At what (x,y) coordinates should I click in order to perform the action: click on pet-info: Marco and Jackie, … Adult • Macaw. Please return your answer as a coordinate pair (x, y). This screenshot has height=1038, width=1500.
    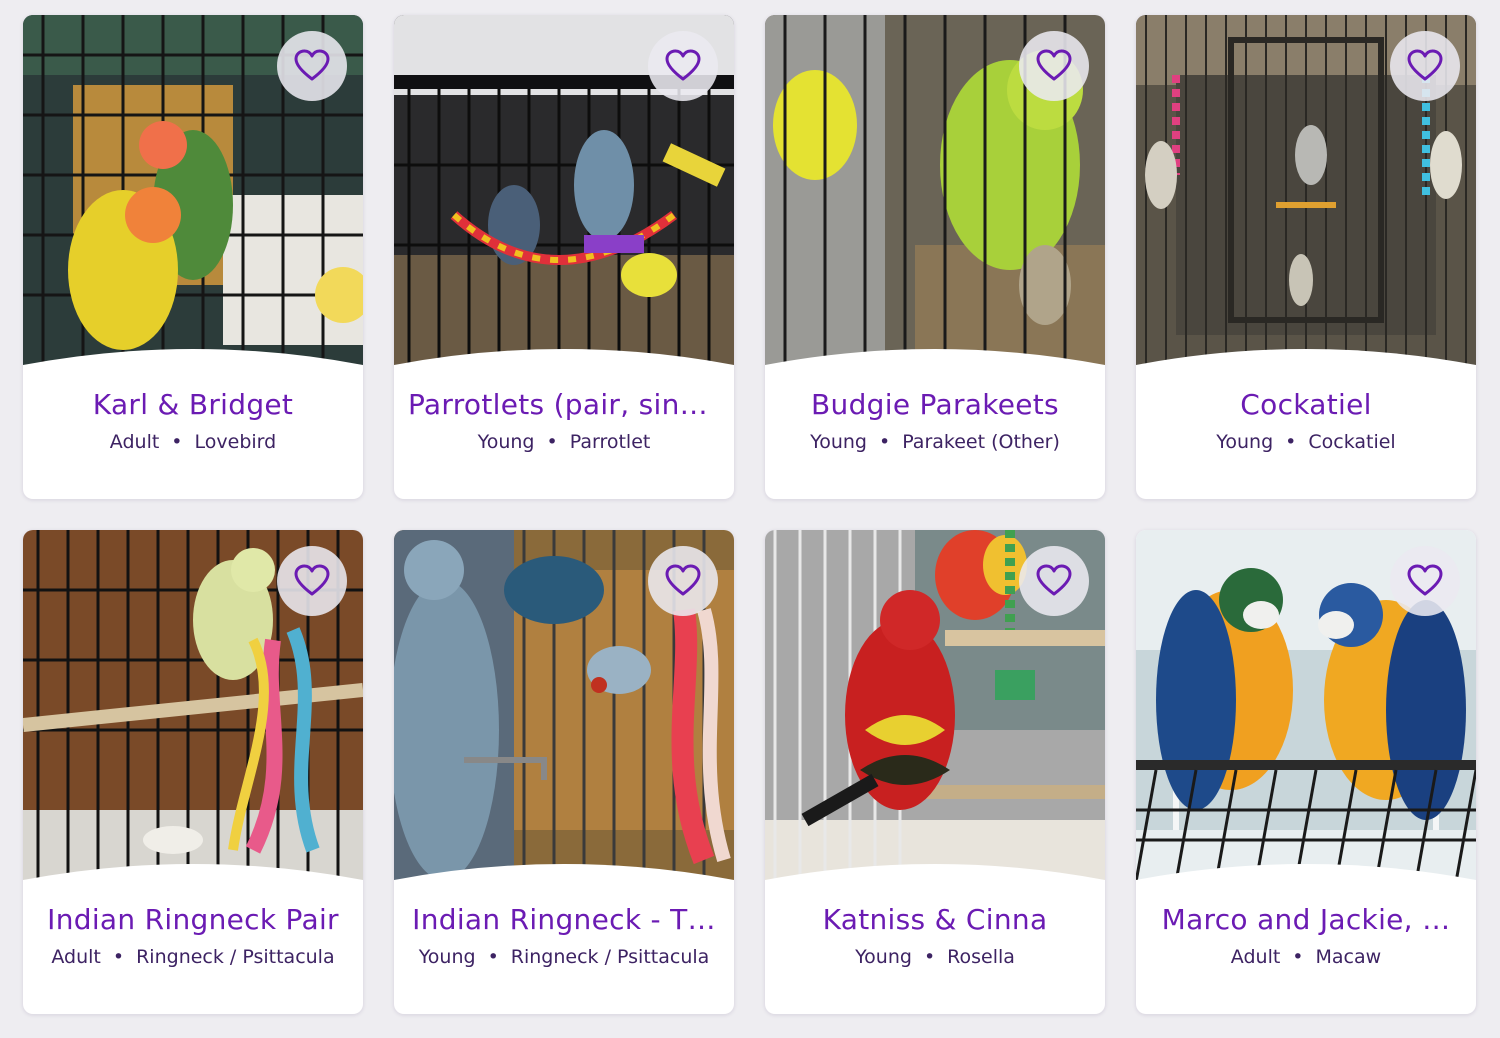
    Looking at the image, I should click on (1306, 935).